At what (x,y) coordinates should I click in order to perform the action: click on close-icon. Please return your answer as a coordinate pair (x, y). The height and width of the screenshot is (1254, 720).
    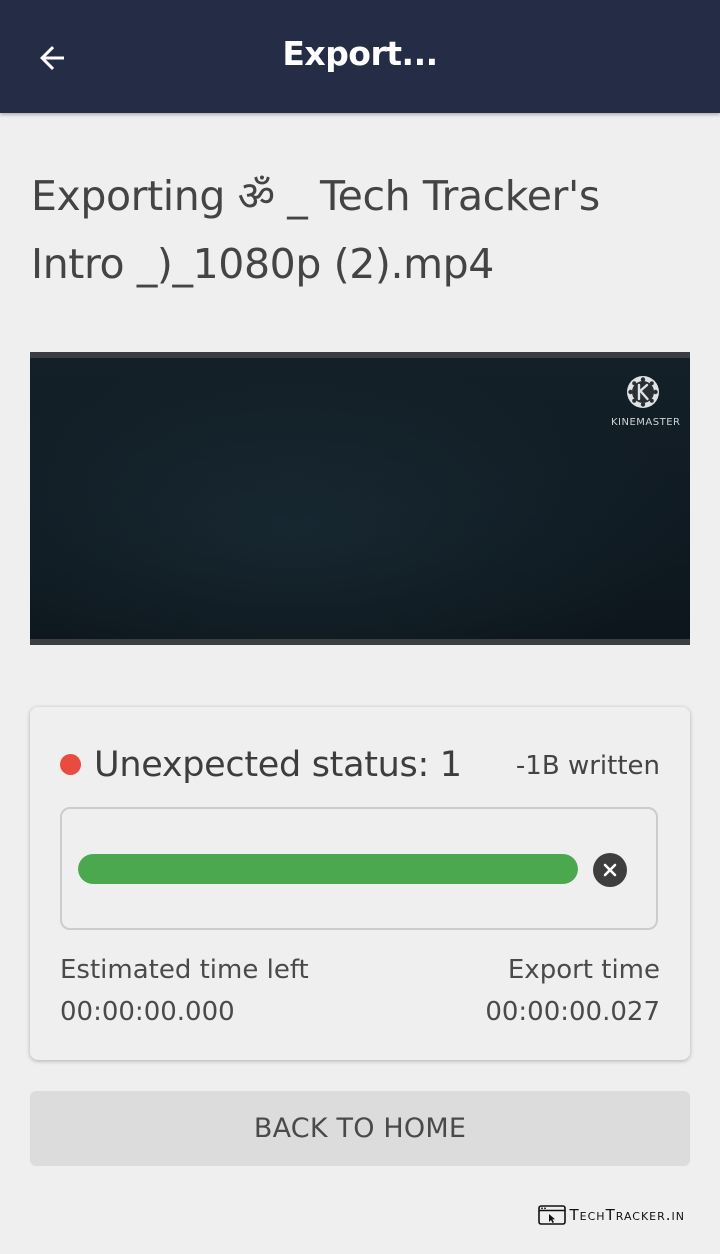
    Looking at the image, I should click on (610, 870).